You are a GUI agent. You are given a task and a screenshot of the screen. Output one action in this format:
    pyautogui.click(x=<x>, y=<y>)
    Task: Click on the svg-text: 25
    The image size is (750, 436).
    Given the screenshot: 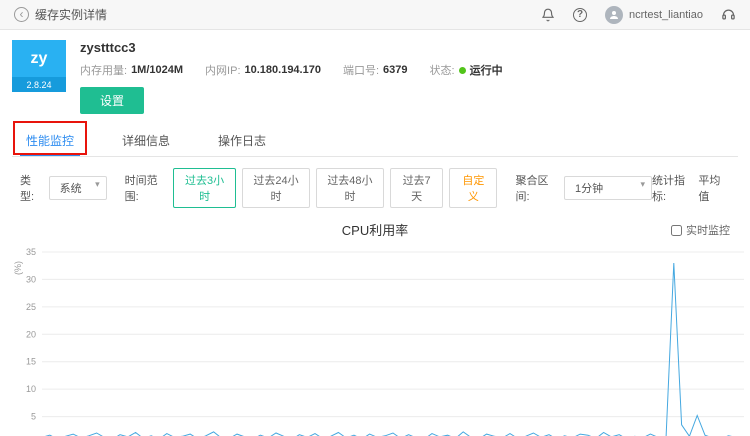 What is the action you would take?
    pyautogui.click(x=31, y=307)
    